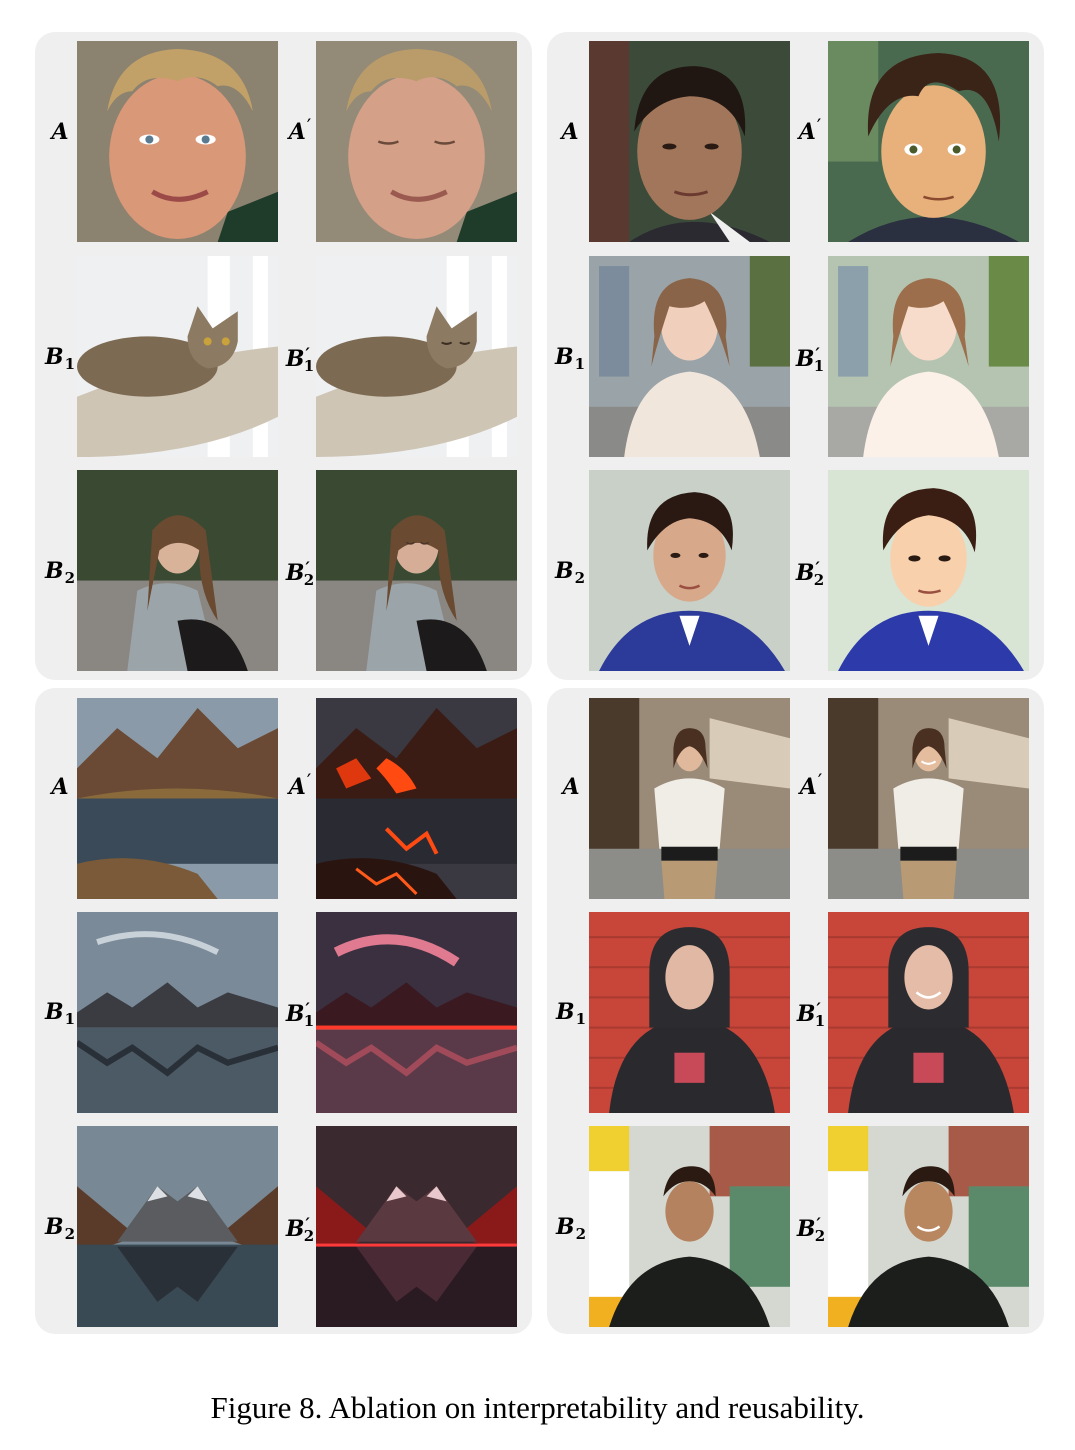 The width and height of the screenshot is (1075, 1450). I want to click on image-b1-man-hoodie, so click(689, 1012).